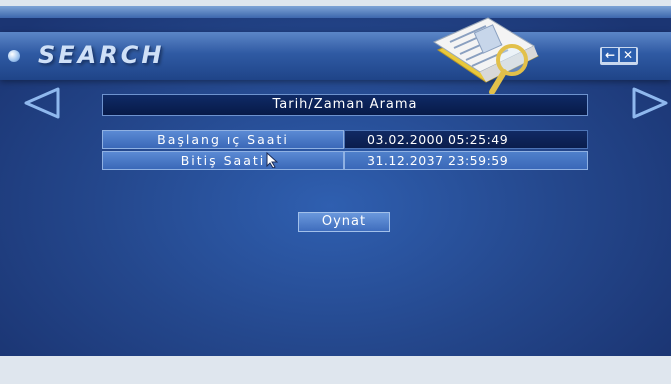  I want to click on start-time-value: 03.02.2000 05:25:49, so click(466, 139).